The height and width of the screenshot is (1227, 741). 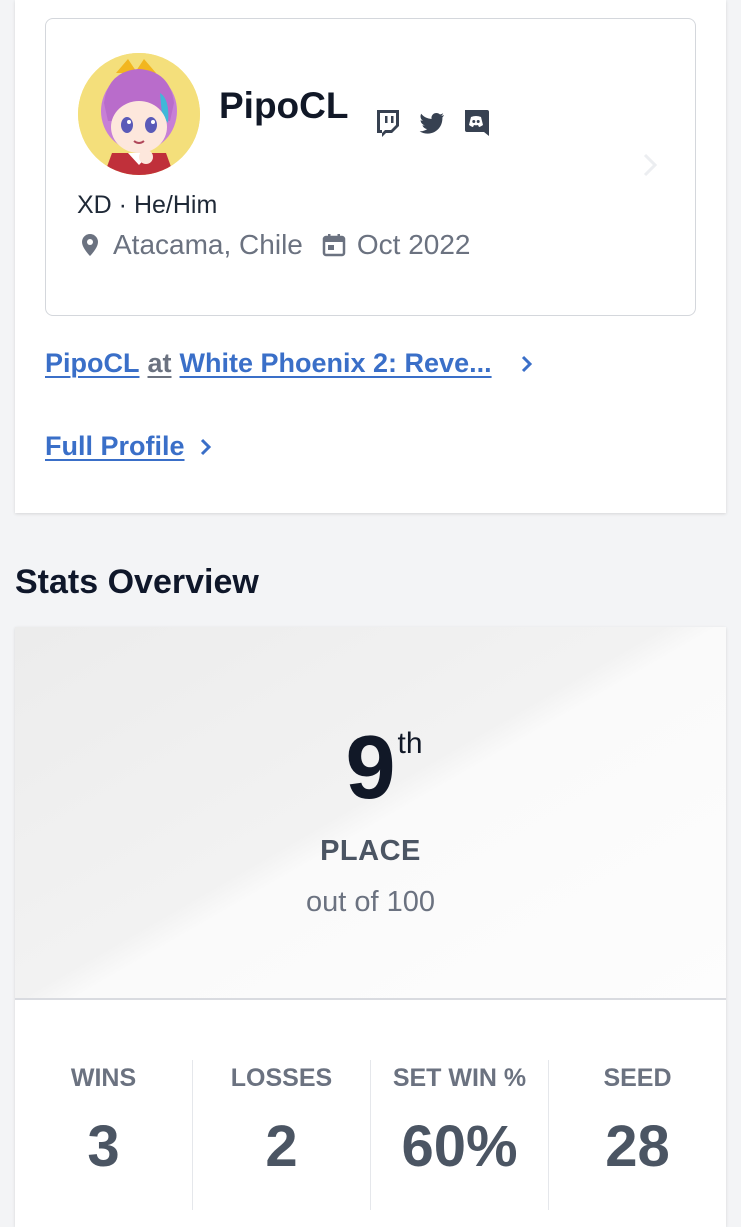 I want to click on avatar-image, so click(x=139, y=114).